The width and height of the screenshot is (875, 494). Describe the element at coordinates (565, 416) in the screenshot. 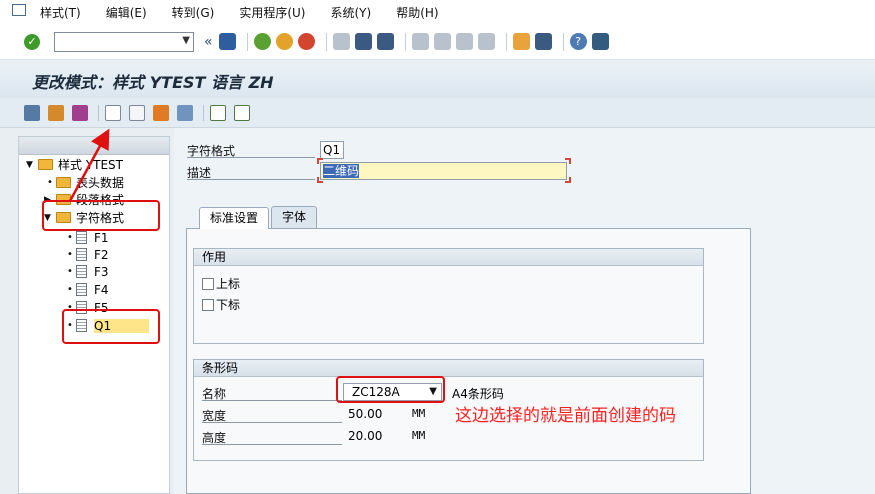

I see `annotation-note: 这边选择的就是前面创建的码` at that location.